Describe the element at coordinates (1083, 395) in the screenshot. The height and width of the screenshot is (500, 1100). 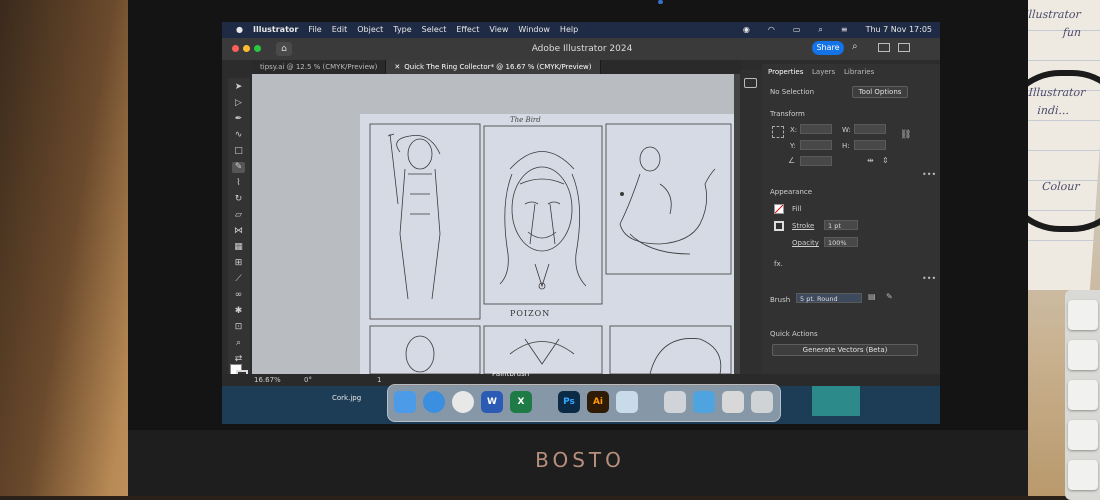
I see `keyboard-key` at that location.